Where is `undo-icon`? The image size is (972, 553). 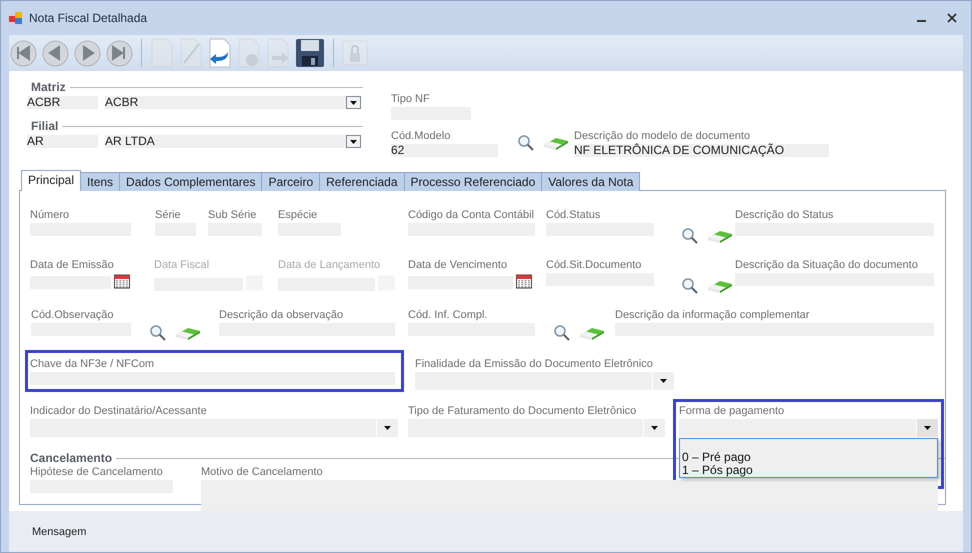 undo-icon is located at coordinates (220, 53).